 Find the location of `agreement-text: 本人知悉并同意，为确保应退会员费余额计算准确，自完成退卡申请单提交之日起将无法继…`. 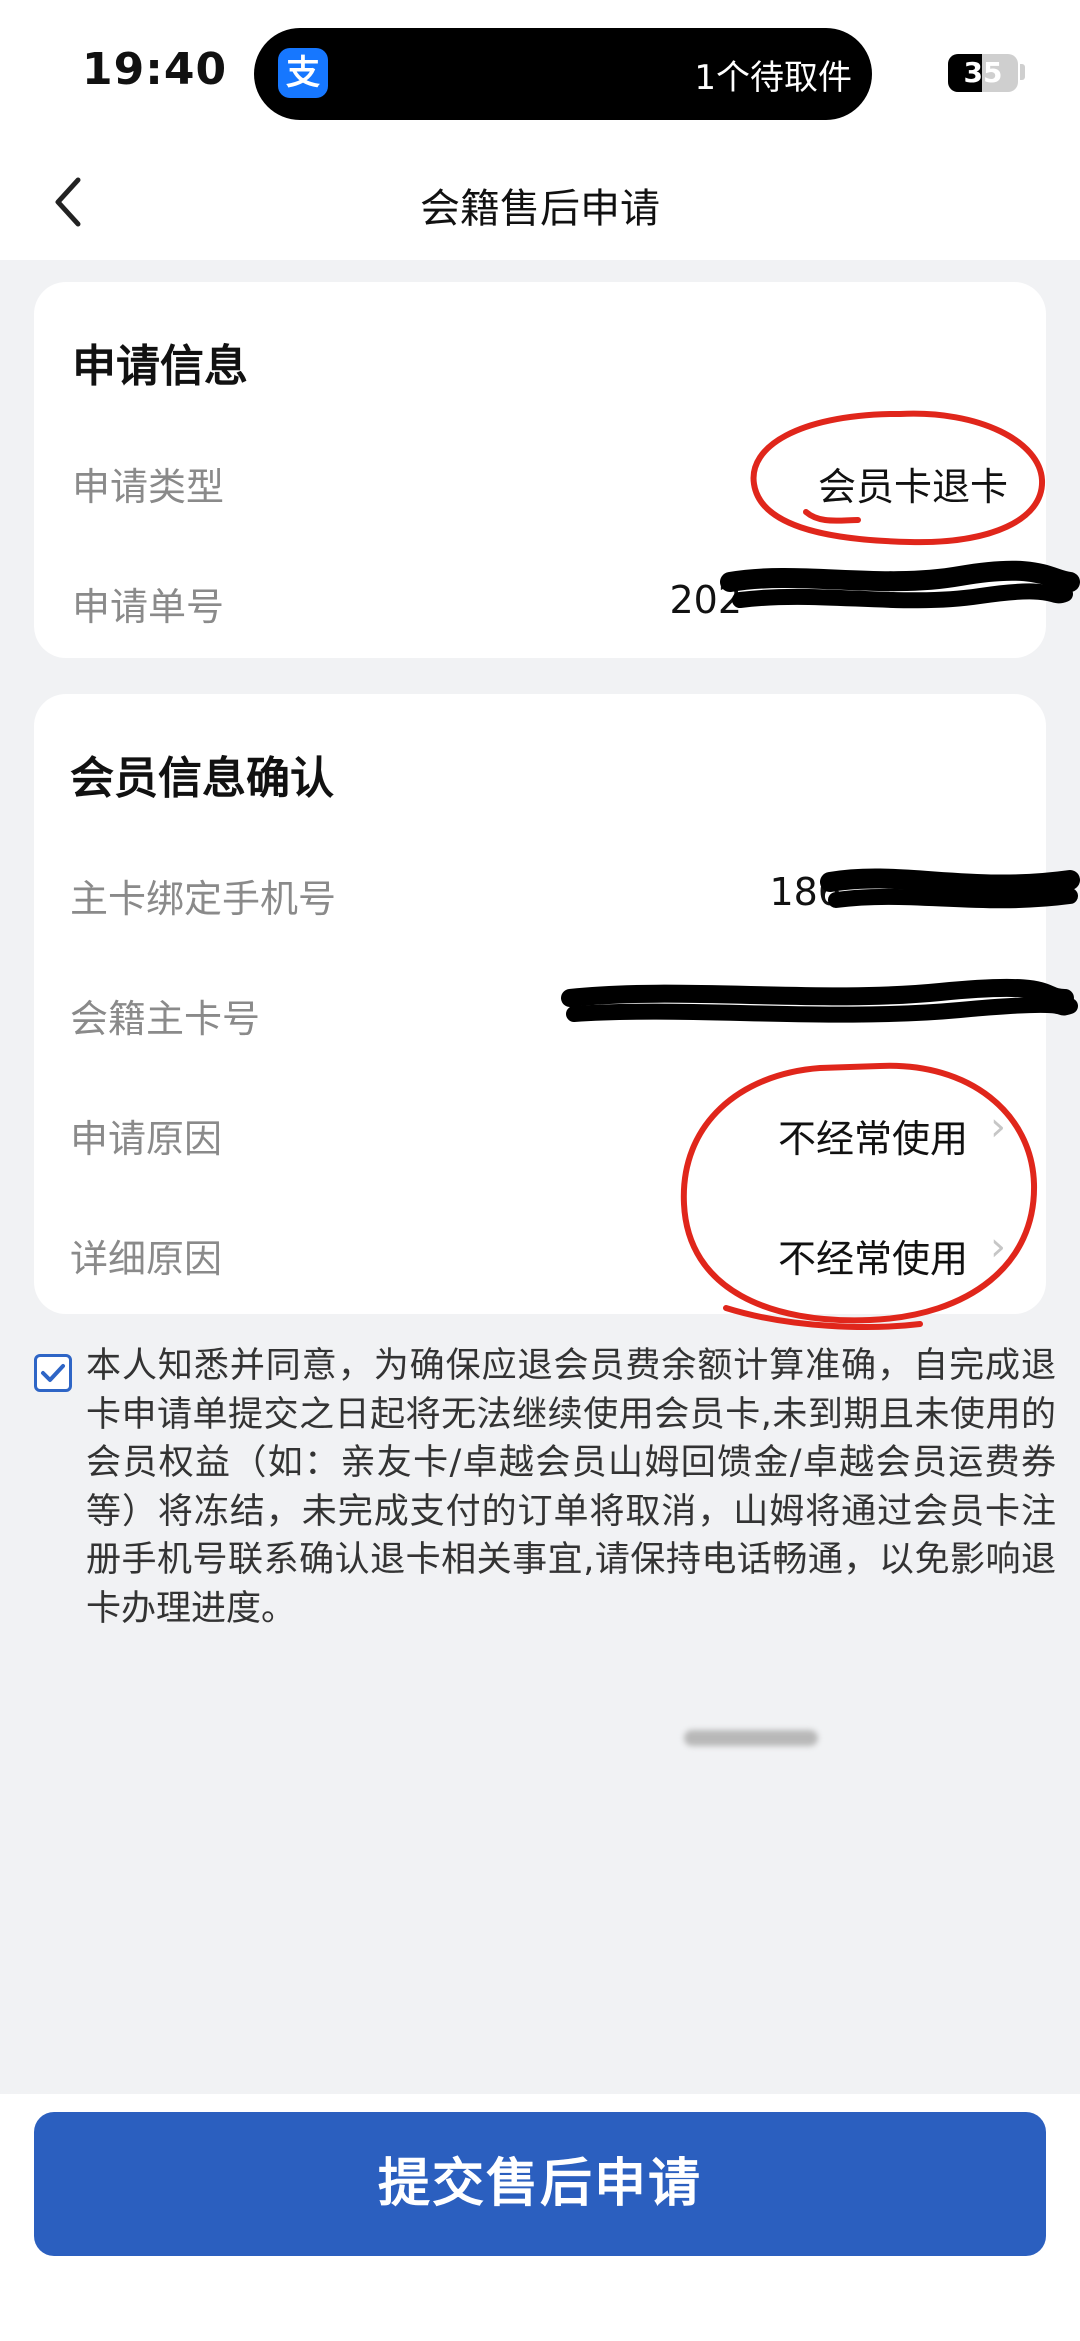

agreement-text: 本人知悉并同意，为确保应退会员费余额计算准确，自完成退卡申请单提交之日起将无法继… is located at coordinates (571, 1487).